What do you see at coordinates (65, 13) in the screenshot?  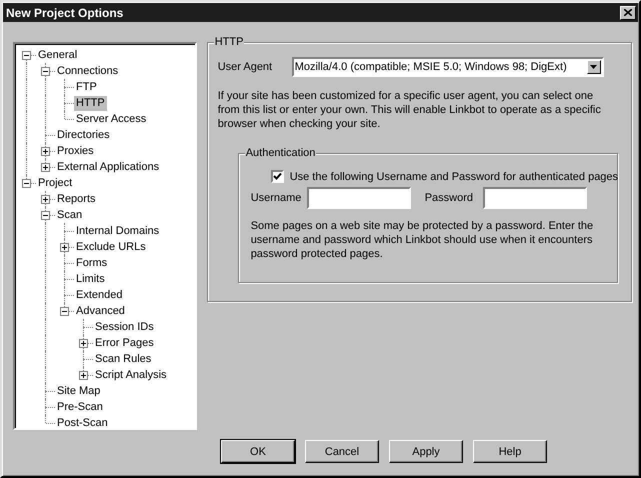 I see `window-title: New Project Options` at bounding box center [65, 13].